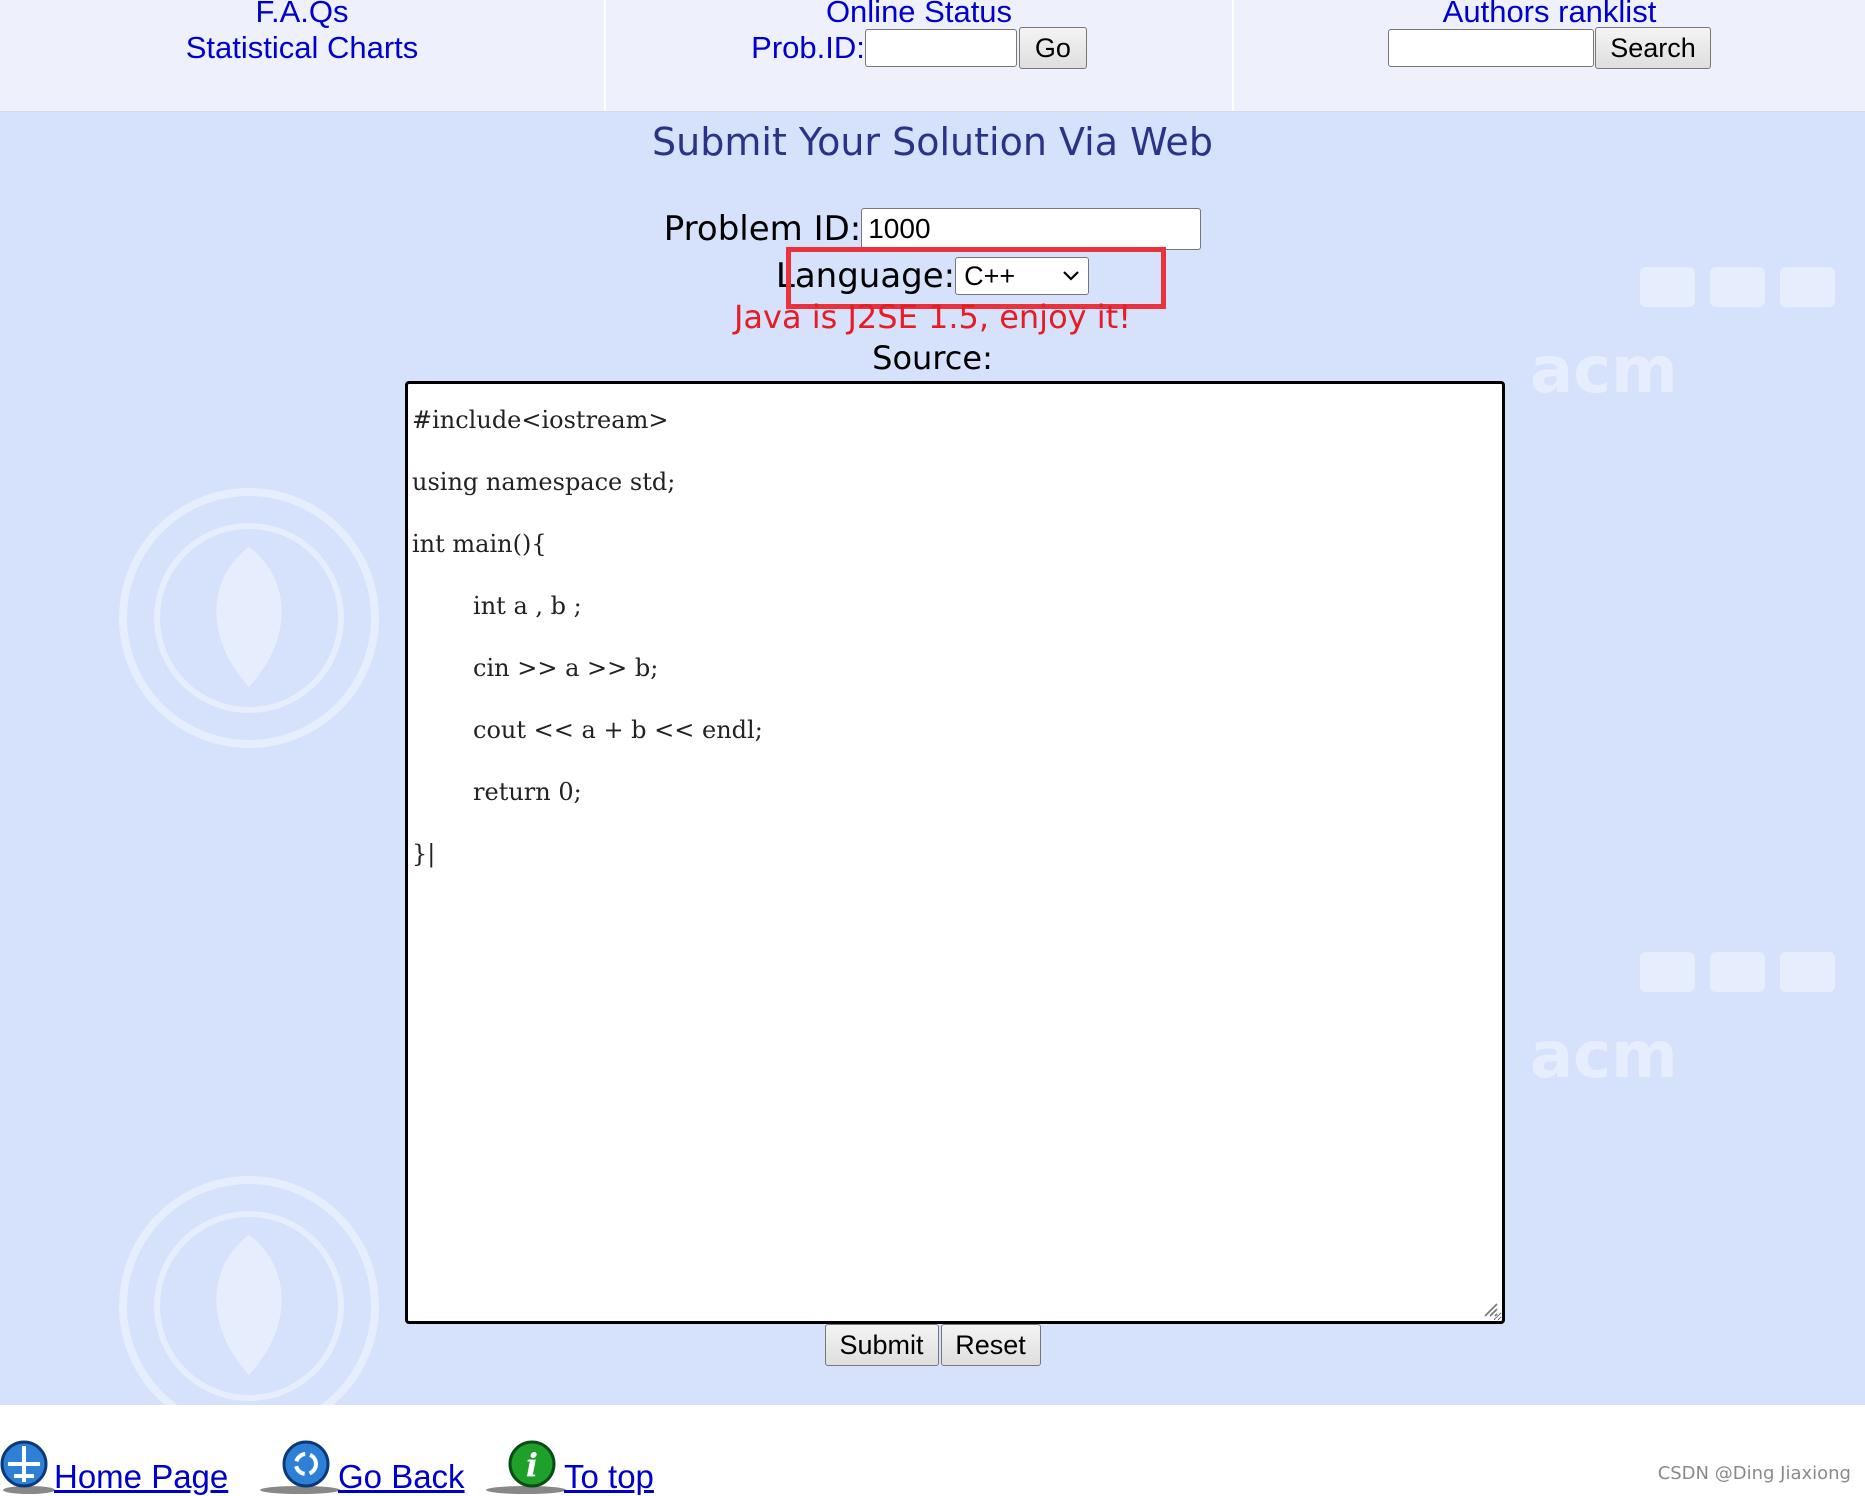  Describe the element at coordinates (990, 275) in the screenshot. I see `language-selected-value: C++` at that location.